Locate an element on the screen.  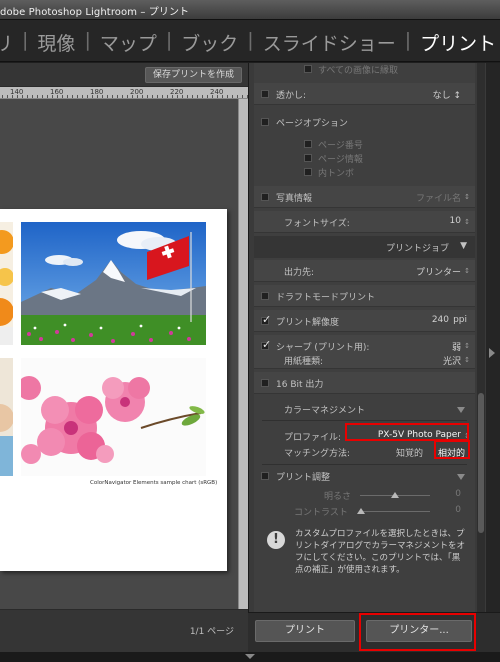
page-options-checkbox is located at coordinates (265, 122).